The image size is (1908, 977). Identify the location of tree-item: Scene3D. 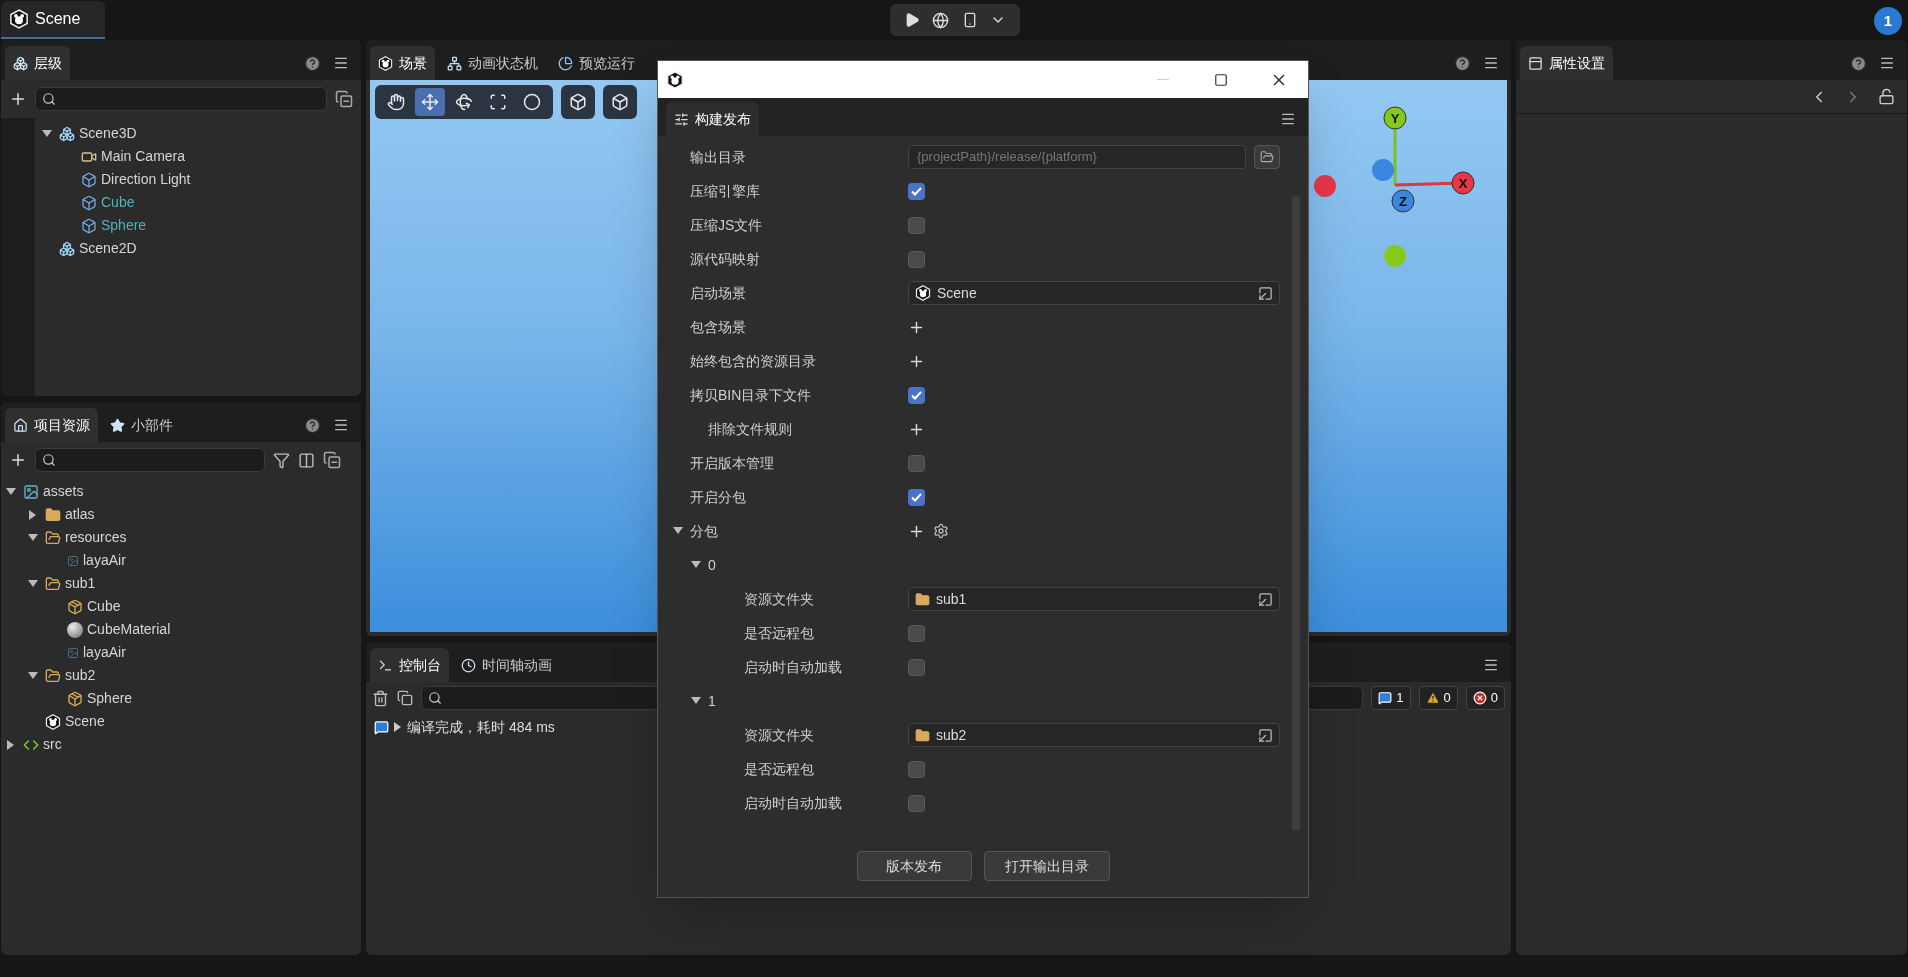
(108, 133).